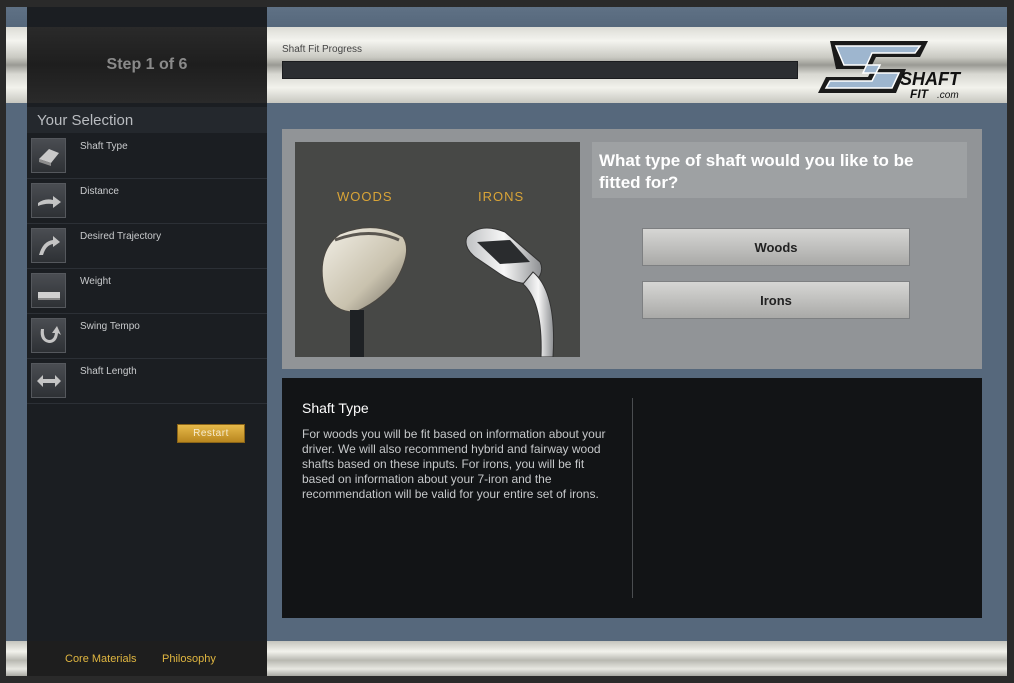 The width and height of the screenshot is (1014, 683). I want to click on sidebar-item-shaft-length: Shaft Length, so click(147, 381).